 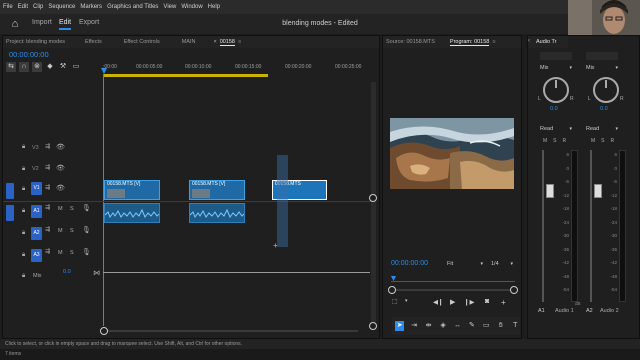 I want to click on source-patch-a1, so click(x=10, y=213).